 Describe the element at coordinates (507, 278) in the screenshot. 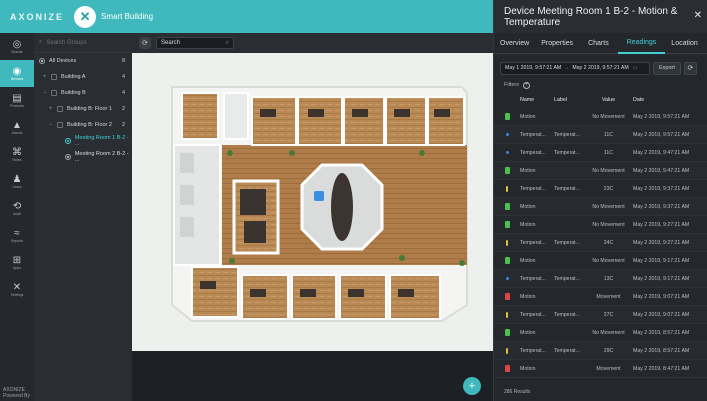

I see `thermometer-icon` at that location.